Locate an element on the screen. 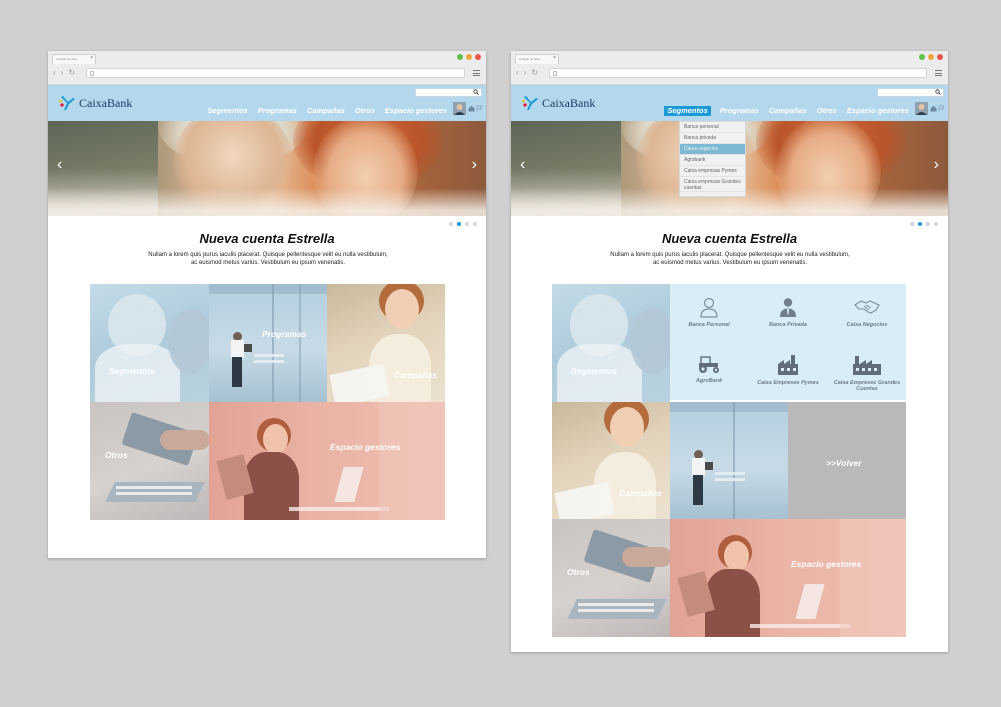 The image size is (1001, 707). volver-button: >>Volver is located at coordinates (847, 460).